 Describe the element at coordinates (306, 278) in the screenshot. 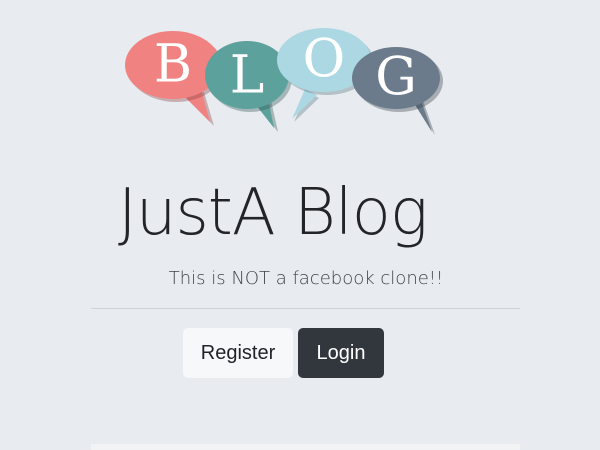

I see `page-subtitle: This is NOT a facebook clone!!` at that location.